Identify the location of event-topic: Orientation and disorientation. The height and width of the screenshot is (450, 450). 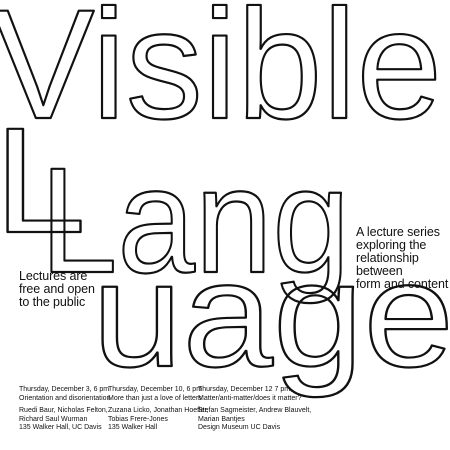
(65, 398).